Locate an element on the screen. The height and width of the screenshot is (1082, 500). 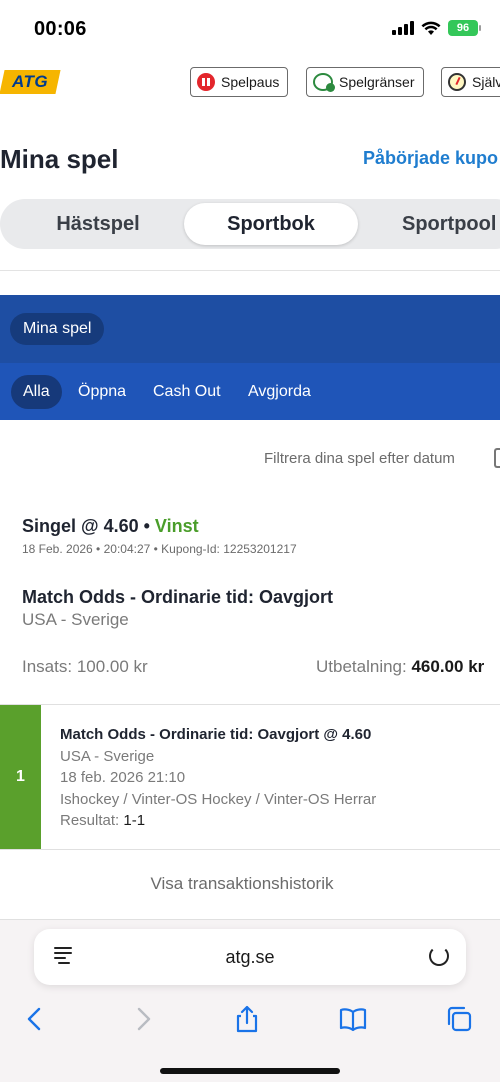
address-bar: atg.se is located at coordinates (250, 957).